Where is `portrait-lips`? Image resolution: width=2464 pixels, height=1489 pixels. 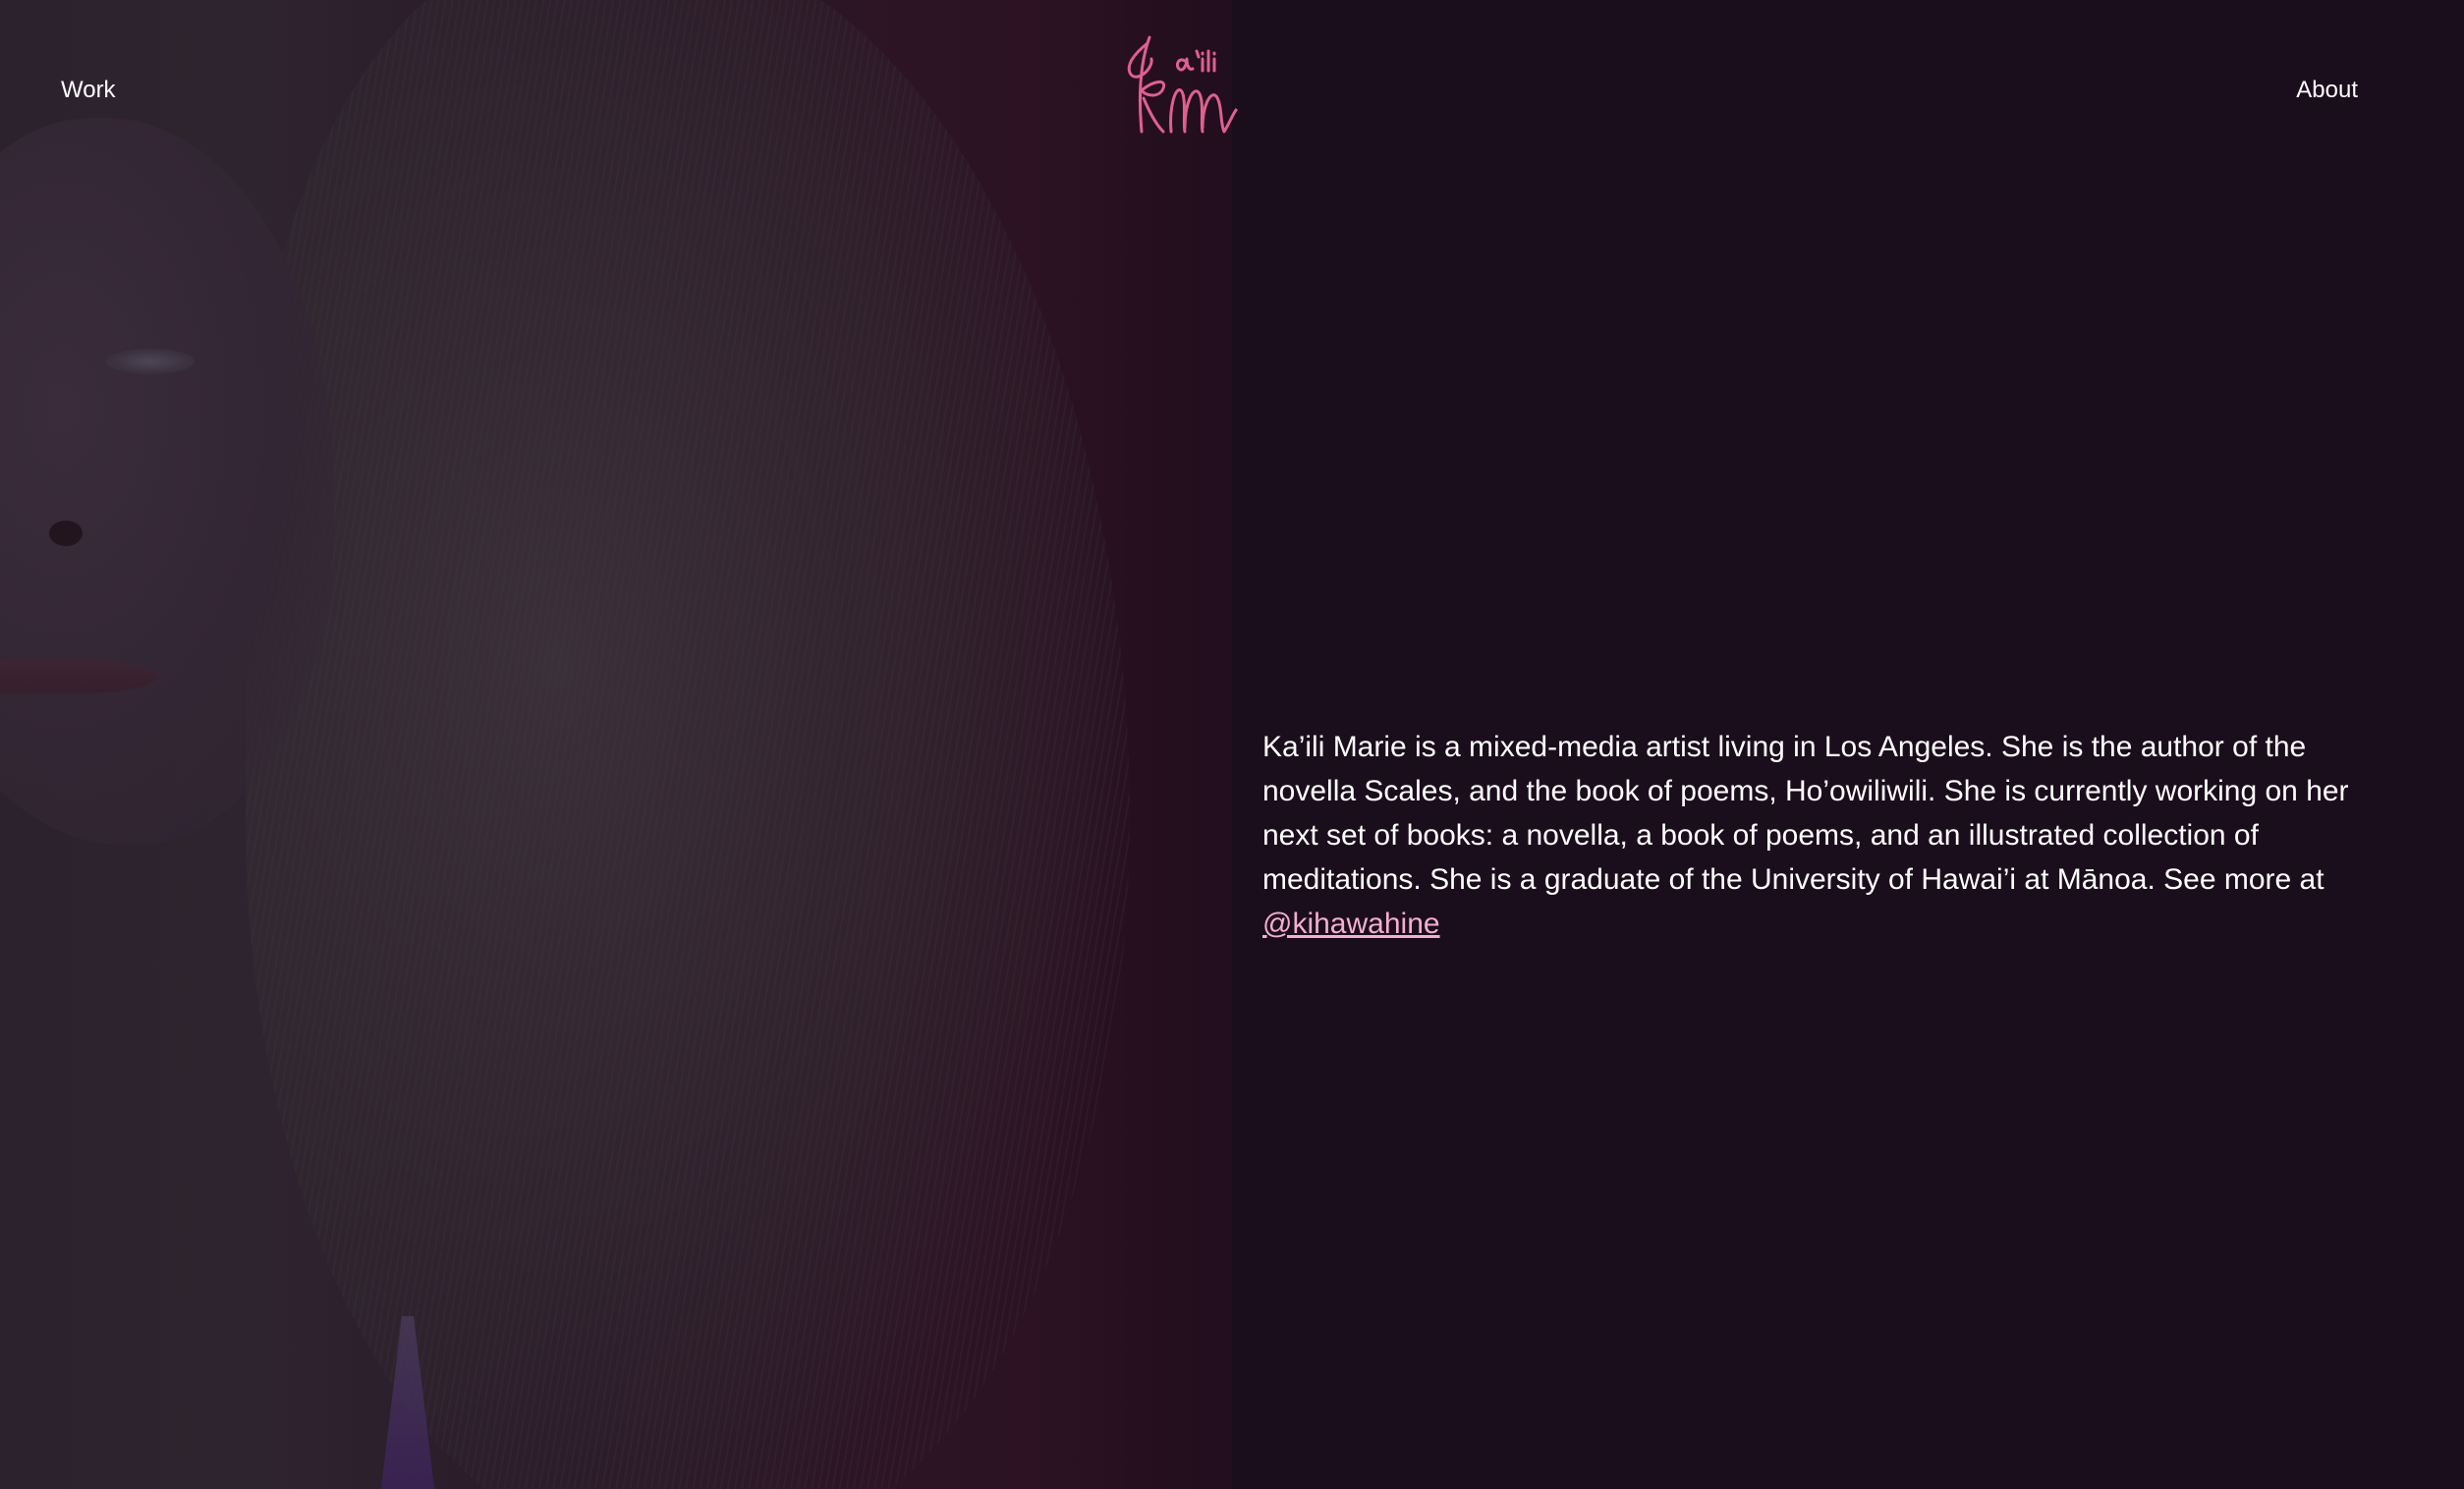 portrait-lips is located at coordinates (78, 677).